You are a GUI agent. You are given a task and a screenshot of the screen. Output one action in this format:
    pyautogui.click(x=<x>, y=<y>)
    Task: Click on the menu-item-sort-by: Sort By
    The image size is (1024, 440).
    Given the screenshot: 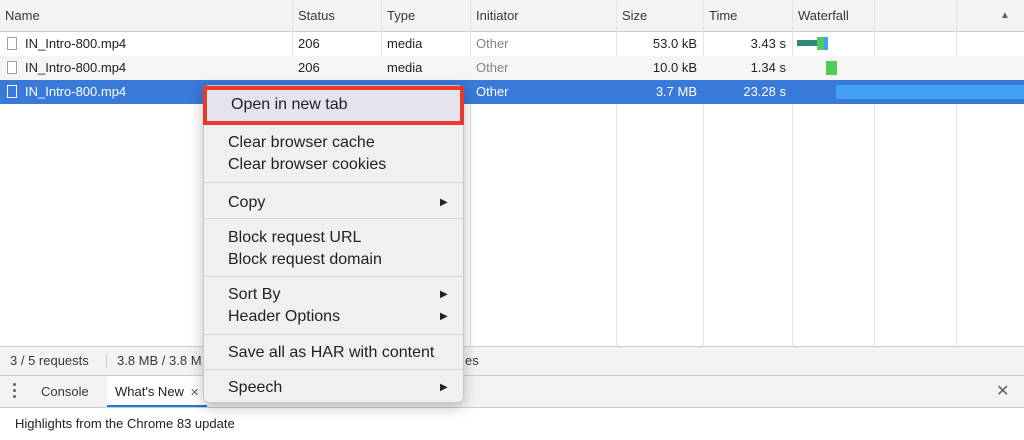 What is the action you would take?
    pyautogui.click(x=254, y=295)
    